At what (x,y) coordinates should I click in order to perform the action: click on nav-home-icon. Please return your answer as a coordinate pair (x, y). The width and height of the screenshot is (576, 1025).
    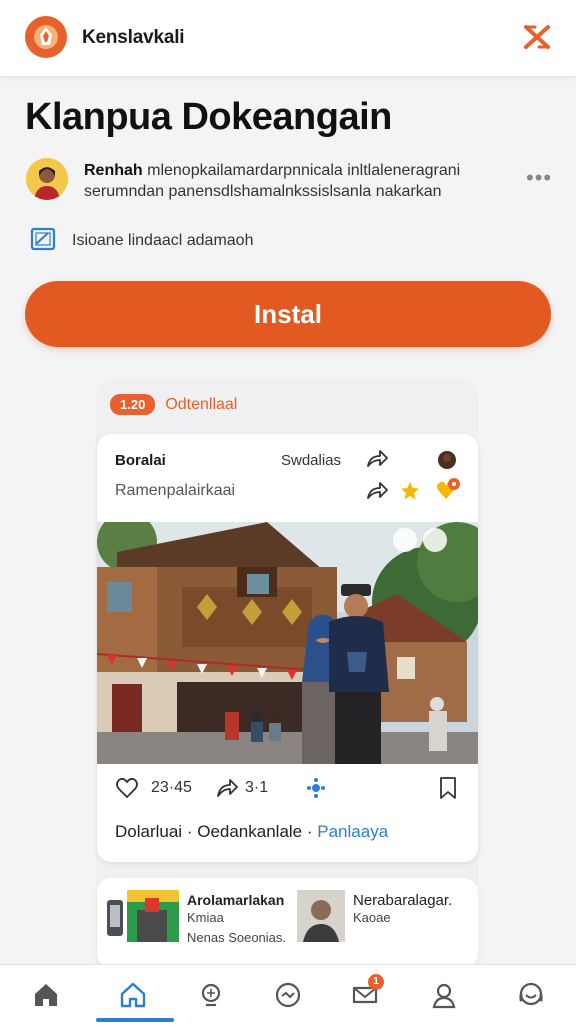
    Looking at the image, I should click on (46, 995).